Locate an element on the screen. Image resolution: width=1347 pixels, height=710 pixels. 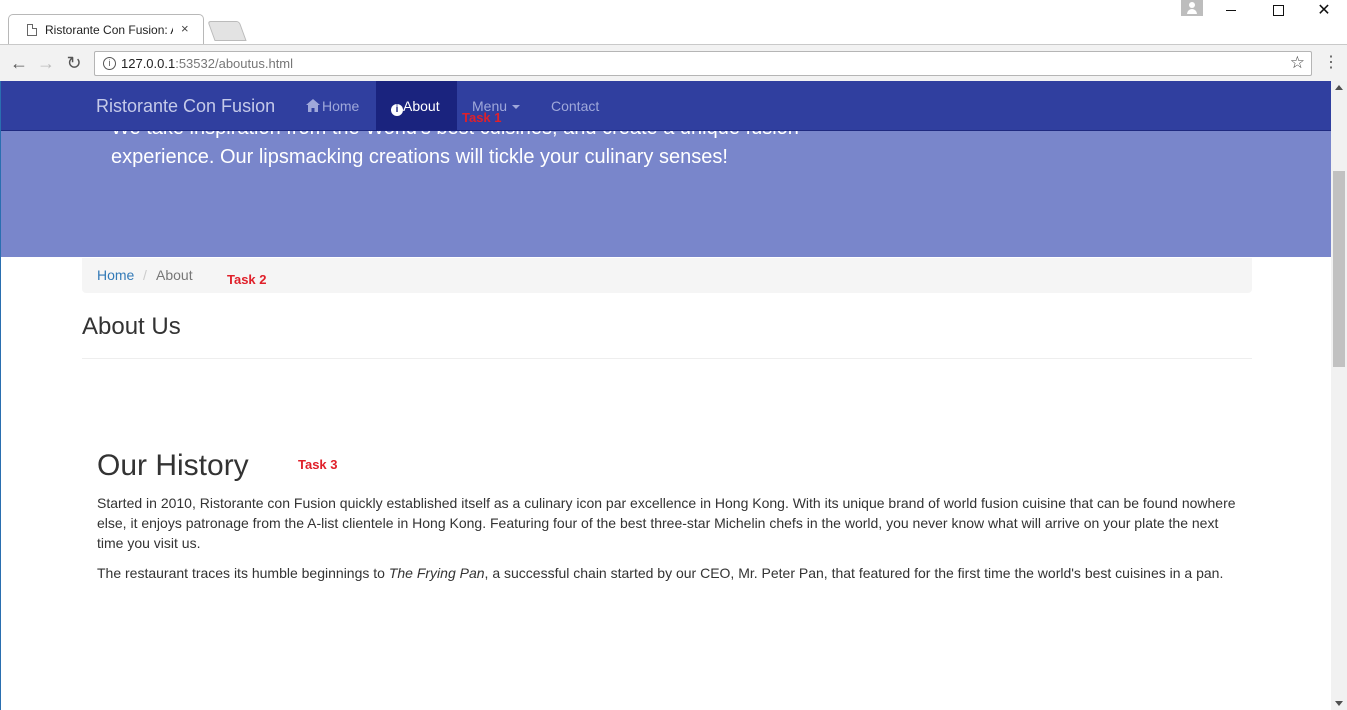
scroll-down-arrow-icon is located at coordinates (1339, 703).